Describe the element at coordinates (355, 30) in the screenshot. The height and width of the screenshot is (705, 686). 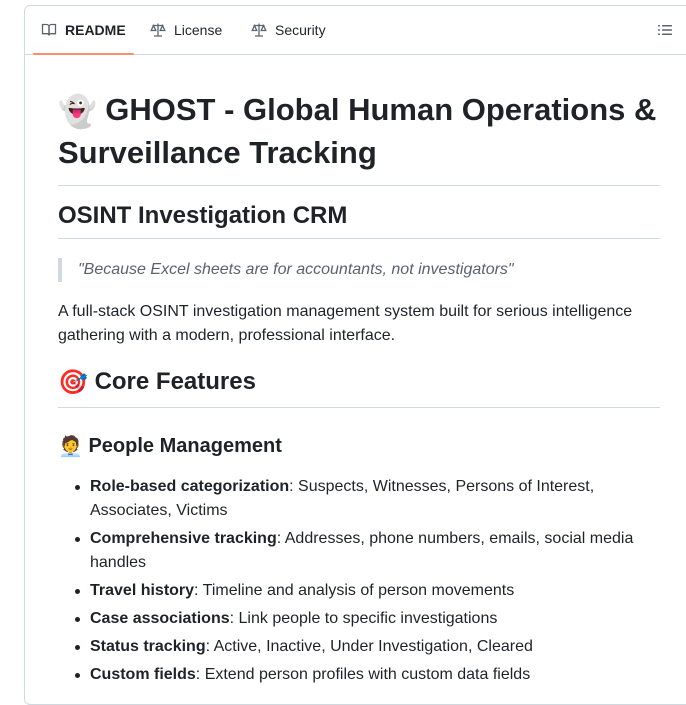
I see `readme-tab-bar: README License Security` at that location.